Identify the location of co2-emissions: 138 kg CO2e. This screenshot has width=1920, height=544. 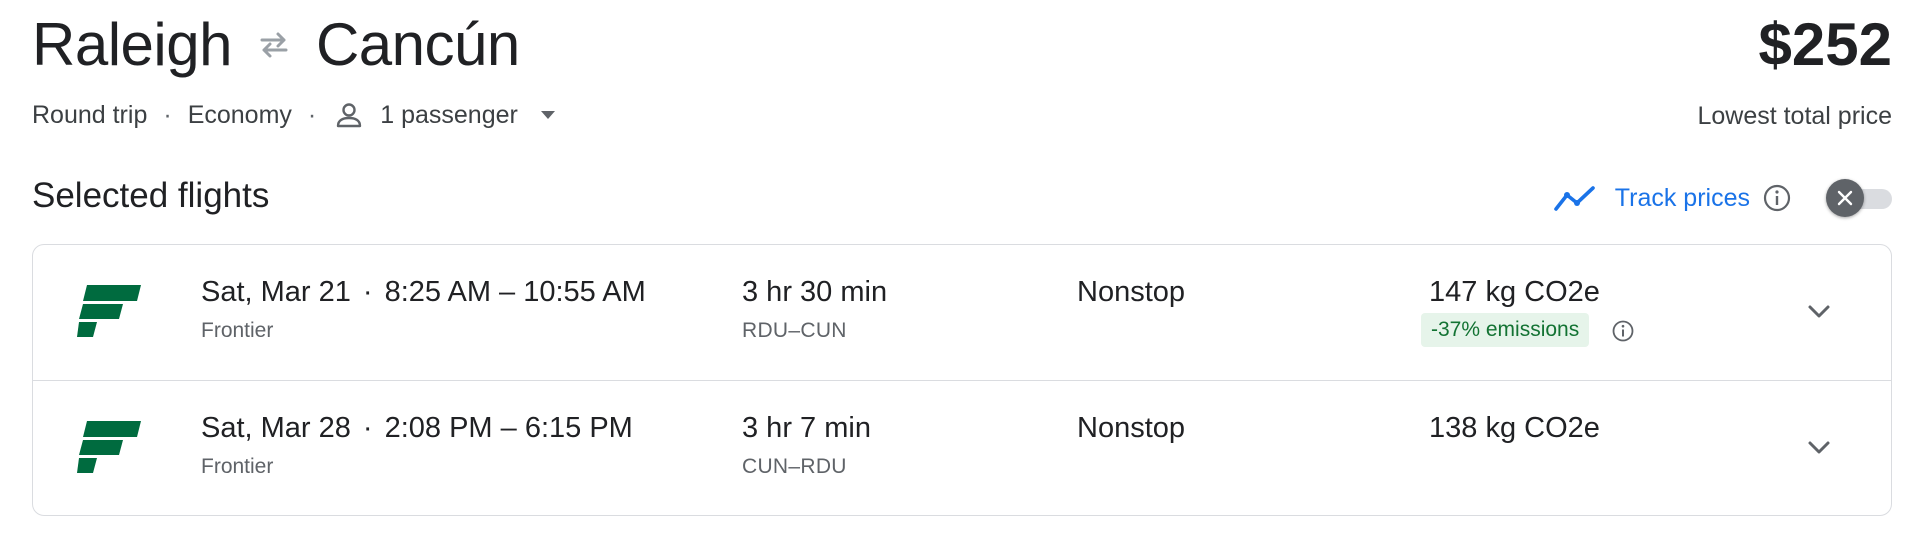
(1514, 428).